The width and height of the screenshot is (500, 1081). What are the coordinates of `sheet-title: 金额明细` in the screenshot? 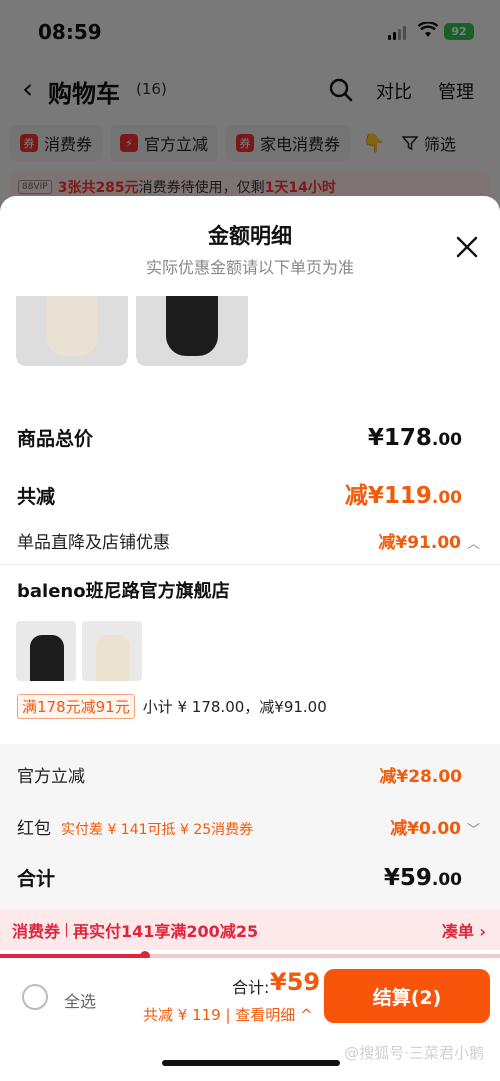 It's located at (250, 236).